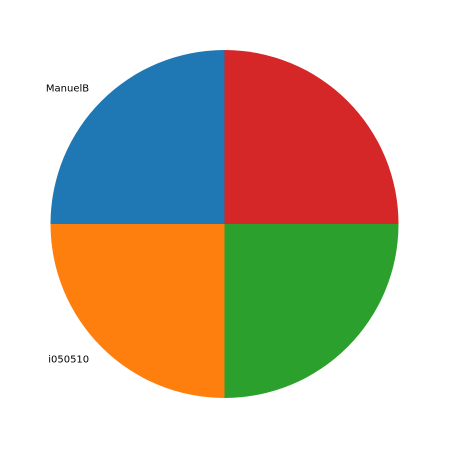  Describe the element at coordinates (67, 89) in the screenshot. I see `pie-slice-label-0: ManuelB` at that location.